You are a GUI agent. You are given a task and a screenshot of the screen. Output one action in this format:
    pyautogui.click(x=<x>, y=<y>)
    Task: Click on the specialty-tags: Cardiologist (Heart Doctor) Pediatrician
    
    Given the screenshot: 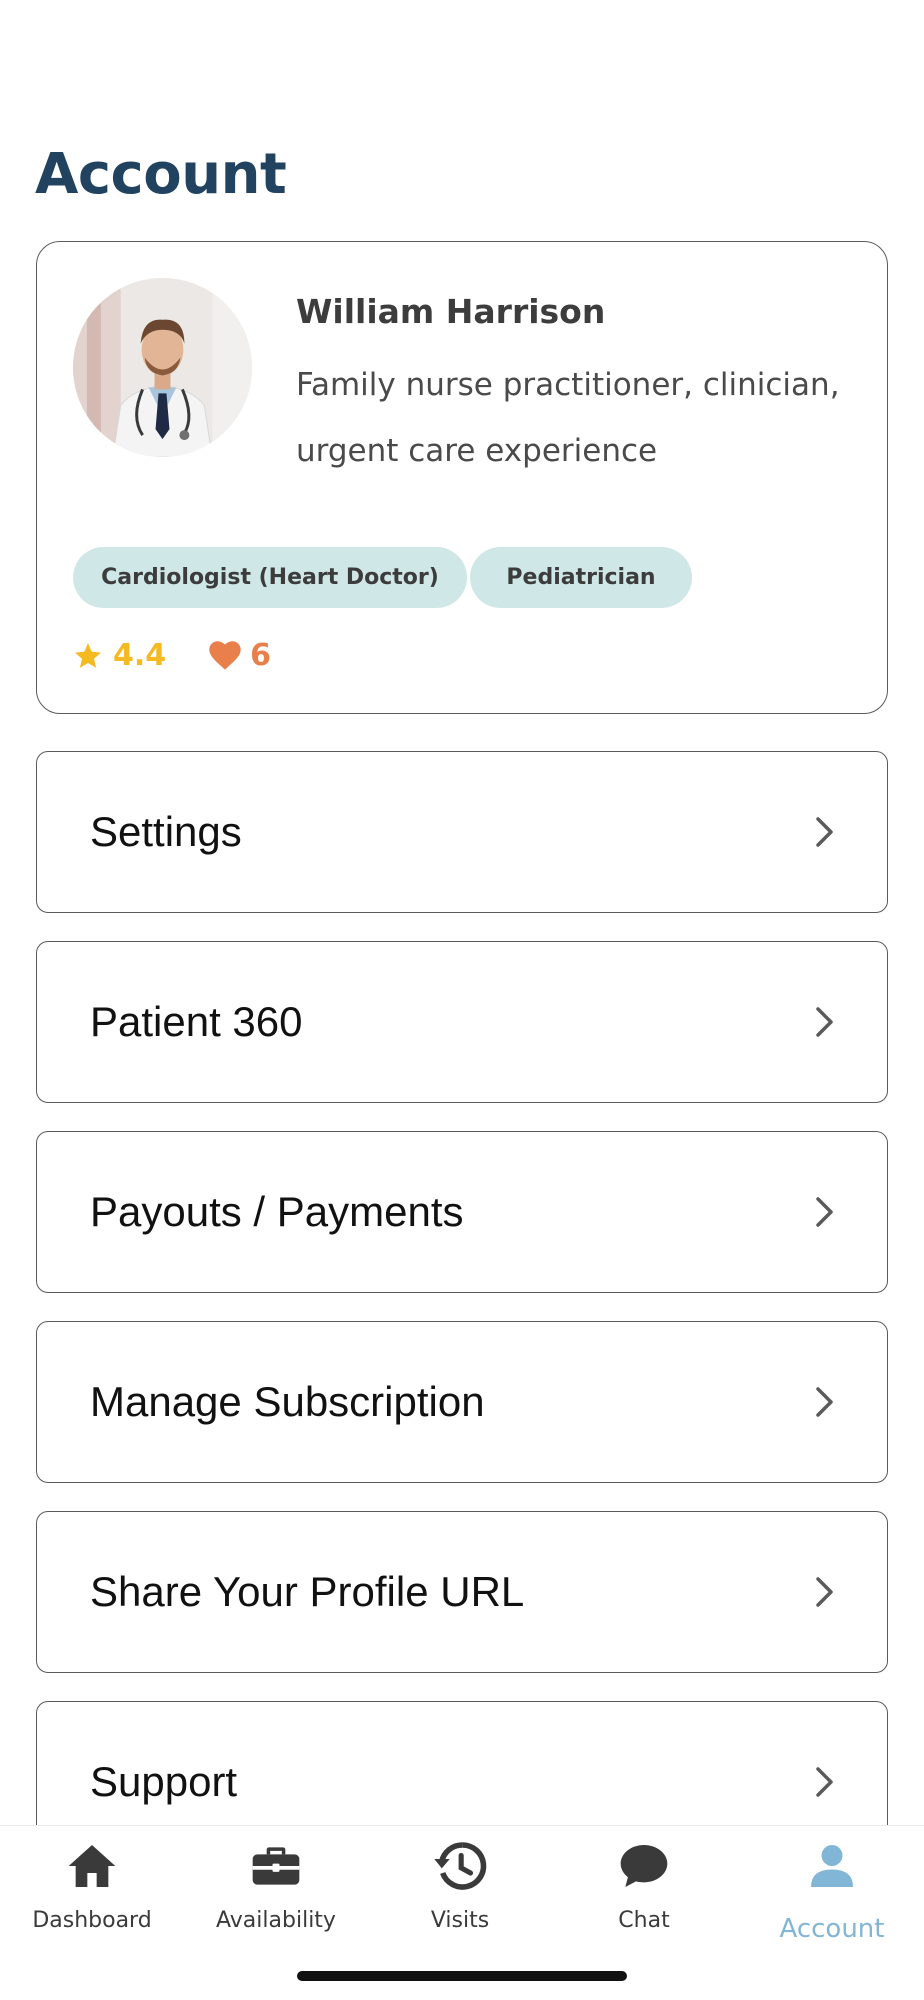 What is the action you would take?
    pyautogui.click(x=382, y=577)
    